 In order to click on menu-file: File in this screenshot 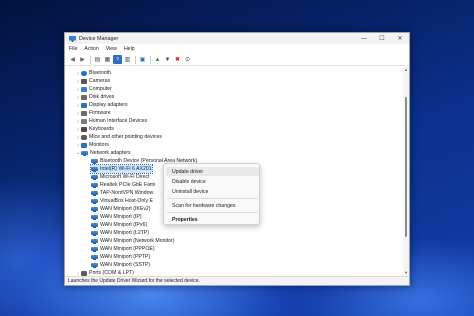, I will do `click(73, 49)`.